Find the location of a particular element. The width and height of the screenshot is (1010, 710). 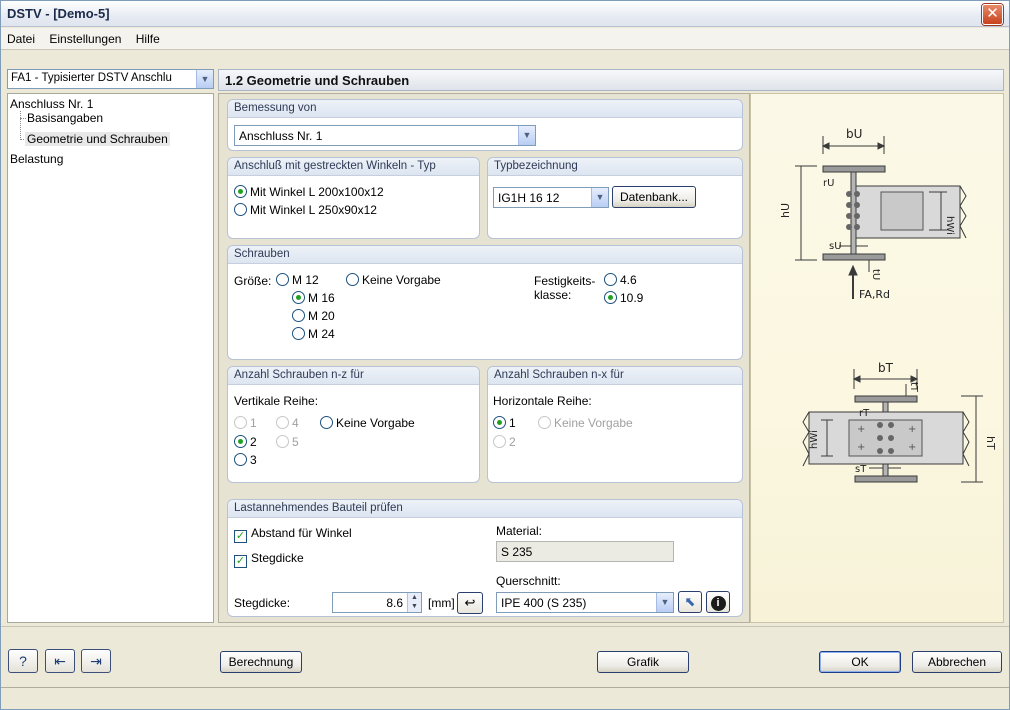

help-button: ? is located at coordinates (23, 661).